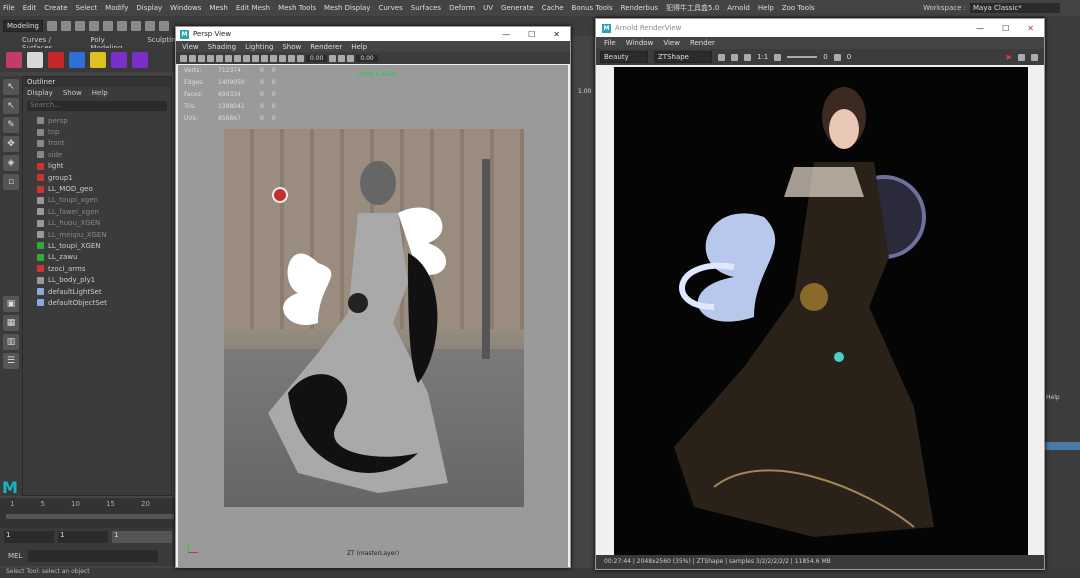 The image size is (1080, 578). I want to click on color-mgmt-icon, so click(351, 58).